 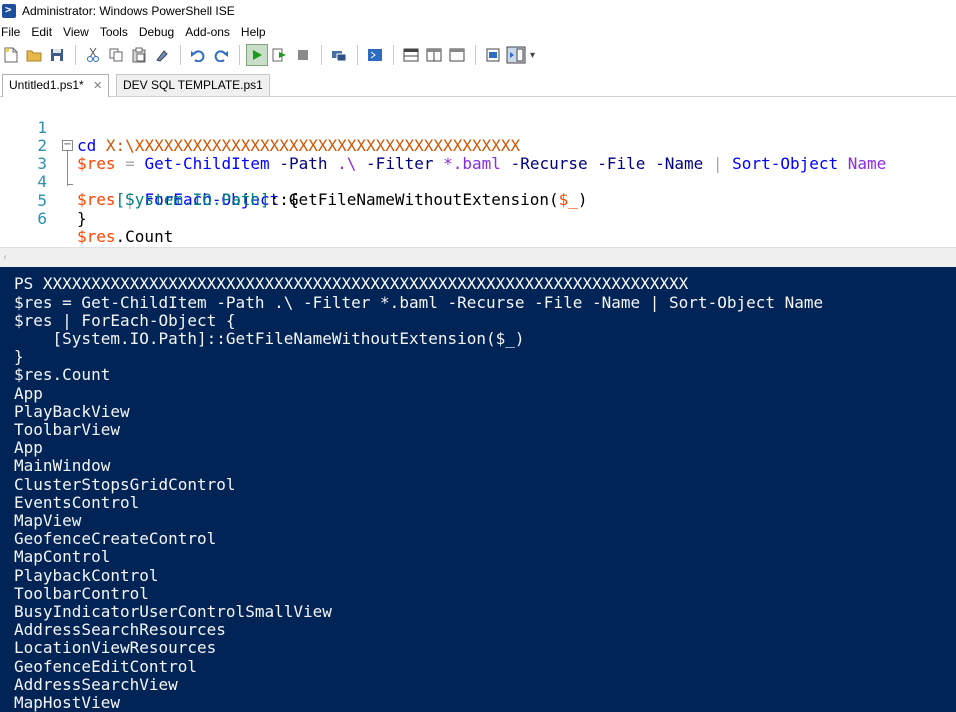 I want to click on console-line: PlaybackControl, so click(x=86, y=575).